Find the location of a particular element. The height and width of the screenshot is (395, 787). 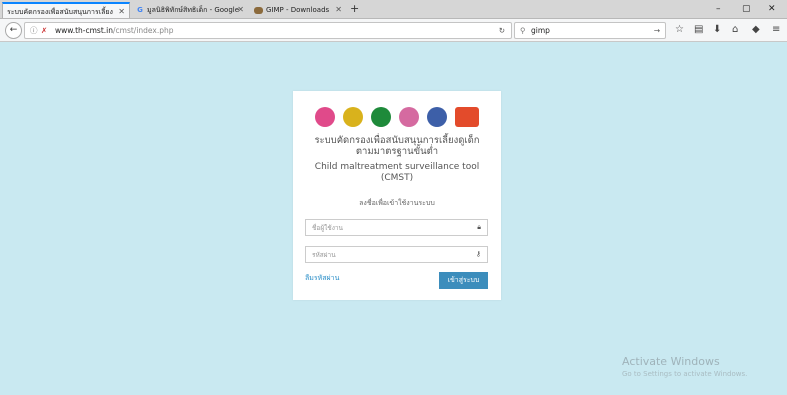

google-icon: G is located at coordinates (140, 10).